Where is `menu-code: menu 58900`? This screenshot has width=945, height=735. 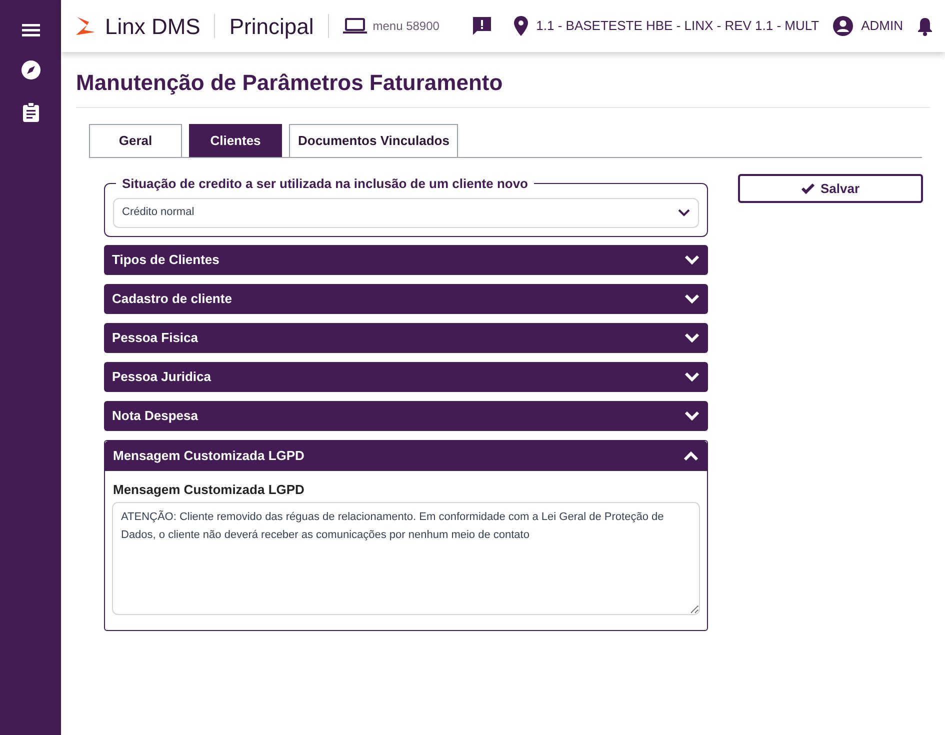 menu-code: menu 58900 is located at coordinates (406, 26).